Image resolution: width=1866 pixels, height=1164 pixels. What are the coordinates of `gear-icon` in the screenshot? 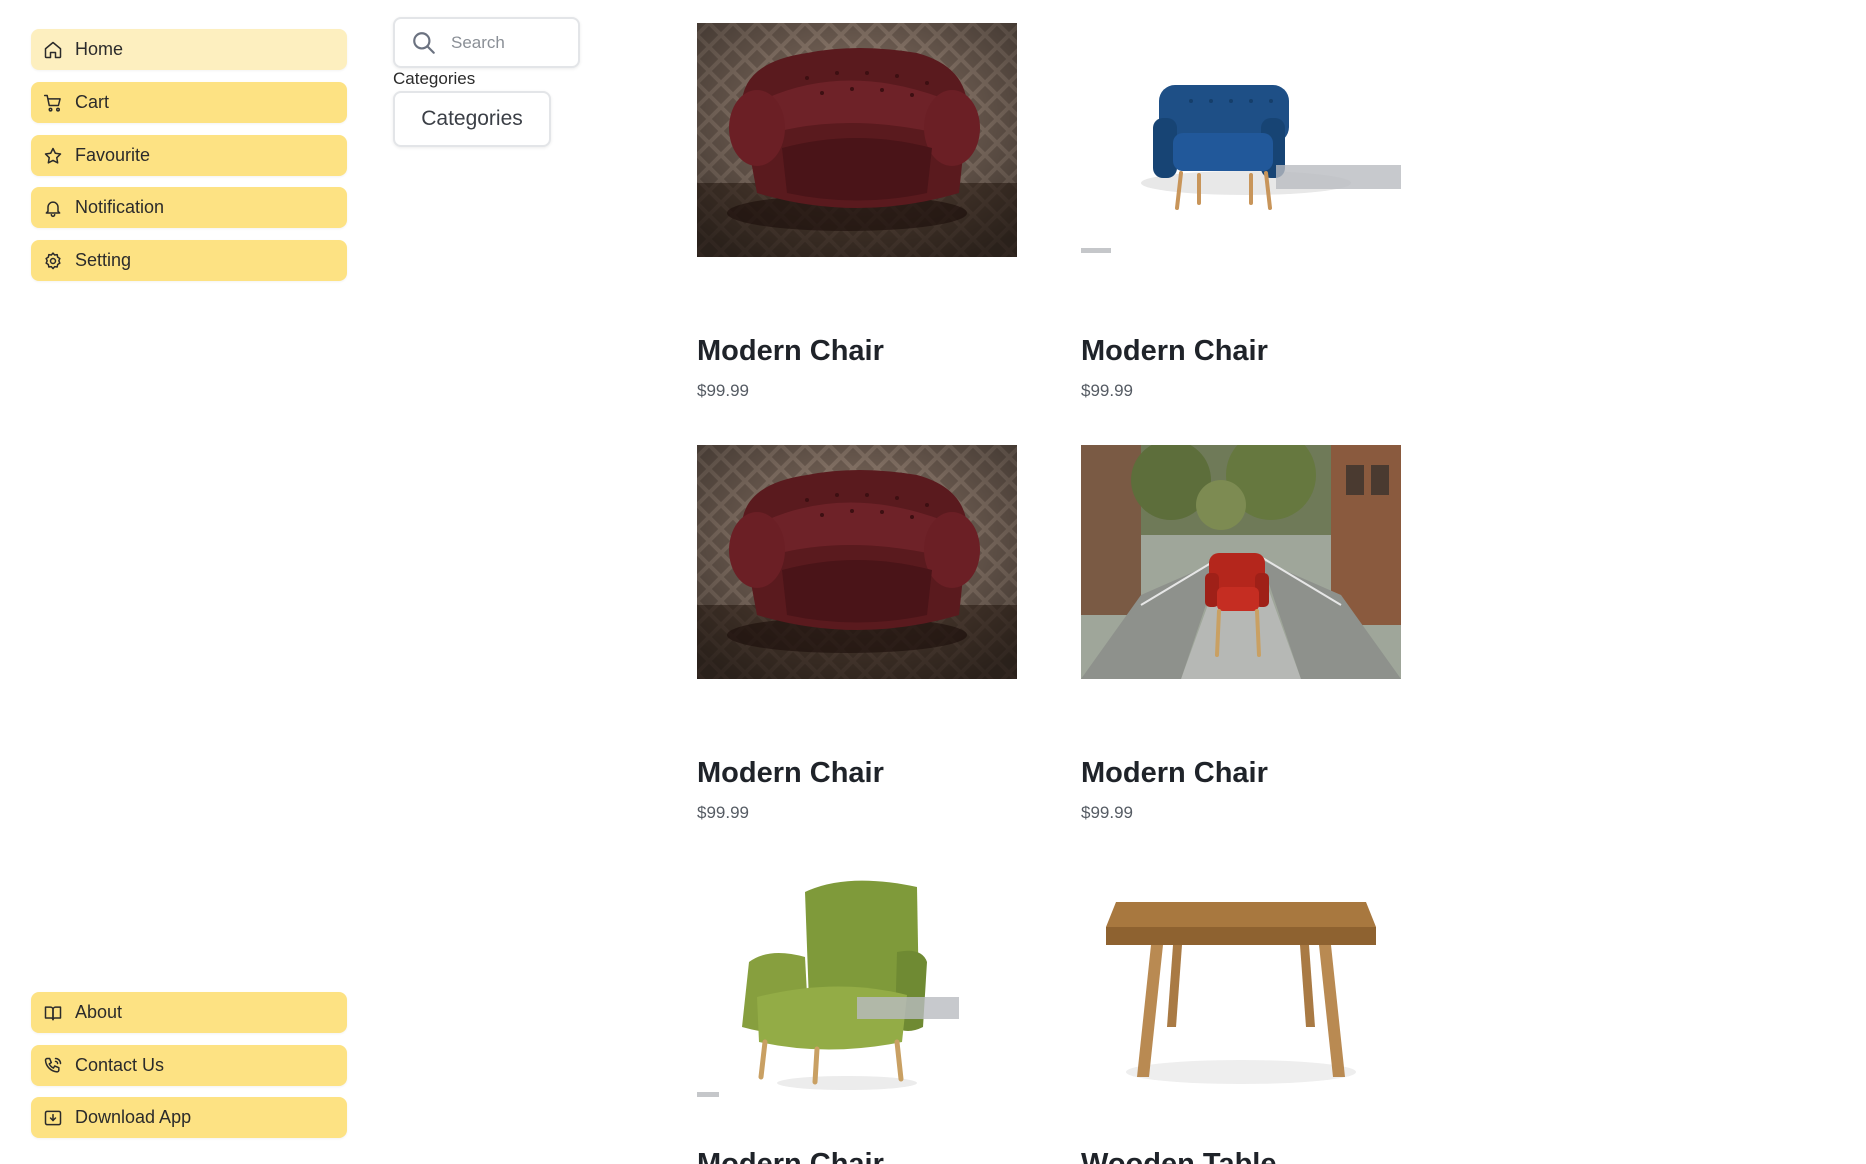 It's located at (53, 261).